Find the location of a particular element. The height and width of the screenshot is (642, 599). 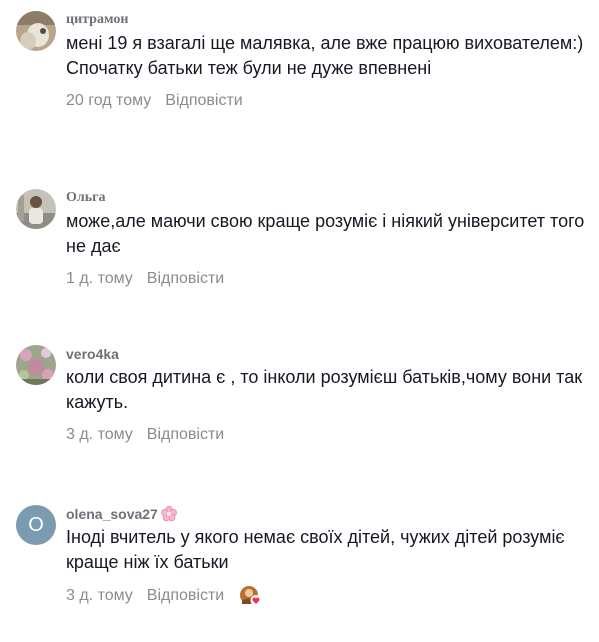

creator-liked-icon is located at coordinates (251, 596).